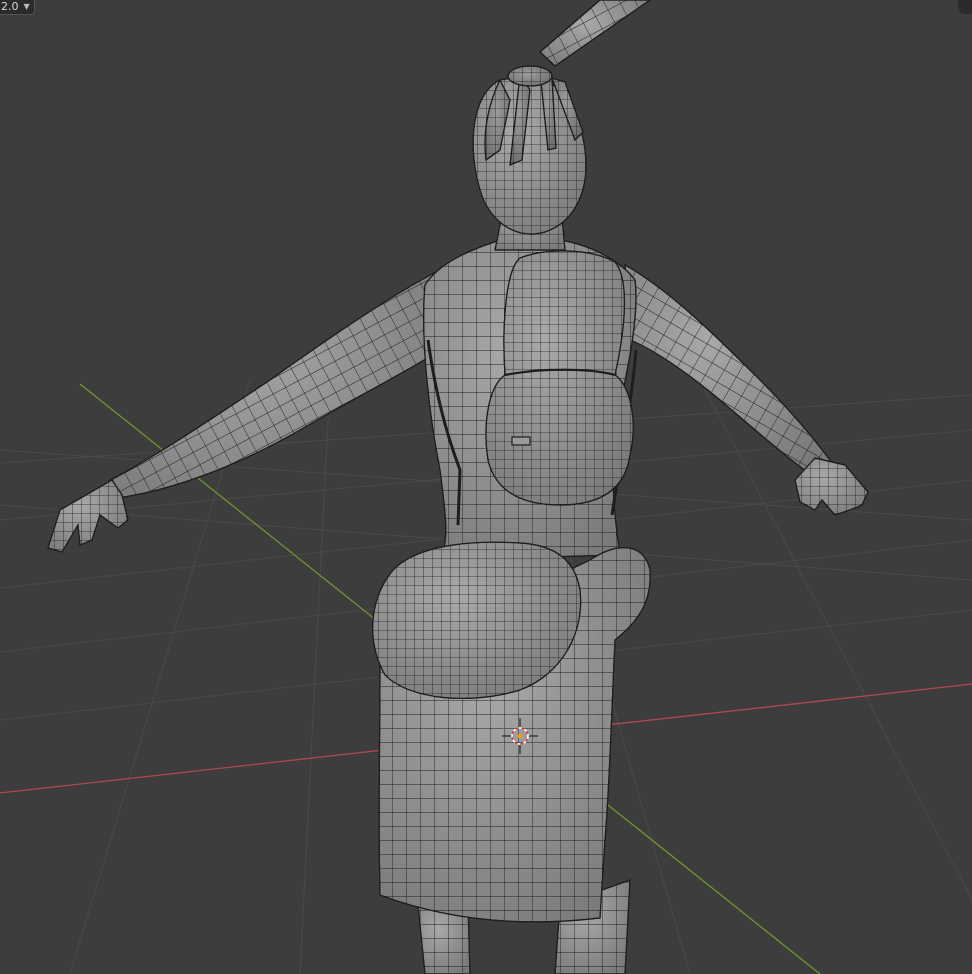  Describe the element at coordinates (746, 389) in the screenshot. I see `right-arm` at that location.